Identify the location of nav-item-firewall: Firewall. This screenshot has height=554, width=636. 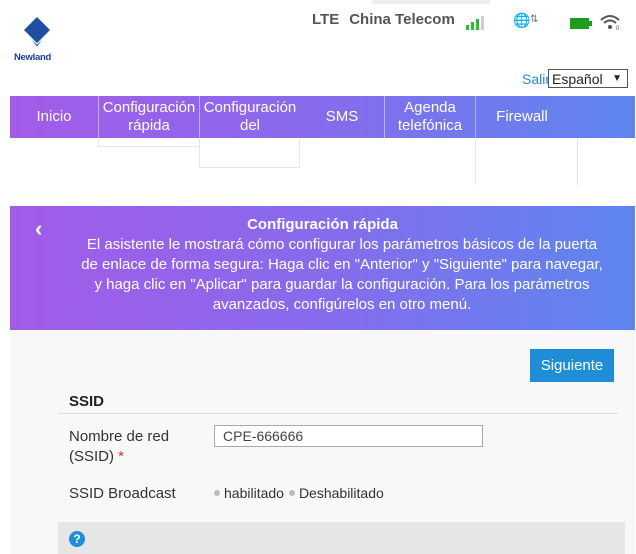
(521, 117).